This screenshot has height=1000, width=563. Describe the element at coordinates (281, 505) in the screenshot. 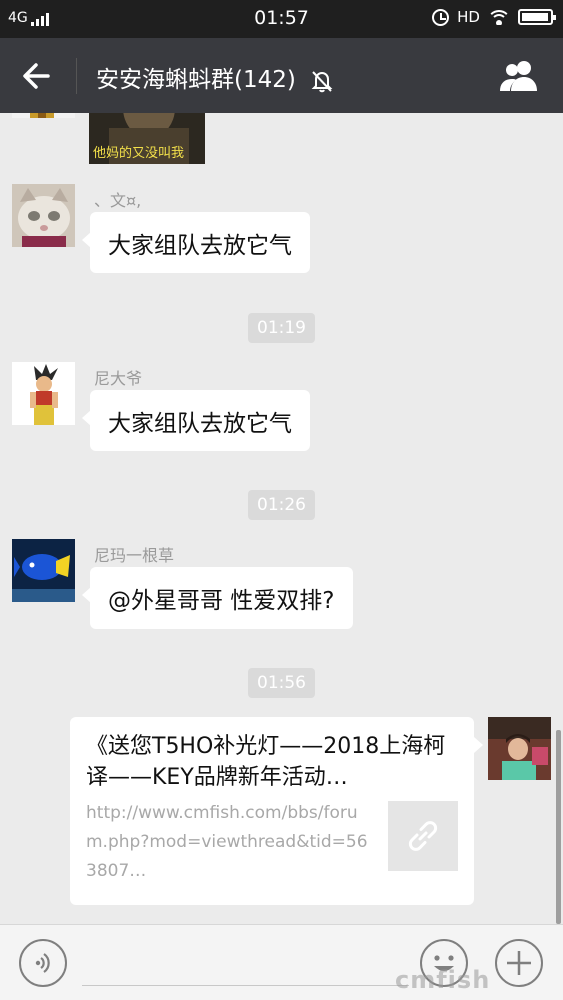

I see `timestamp: 01:26` at that location.